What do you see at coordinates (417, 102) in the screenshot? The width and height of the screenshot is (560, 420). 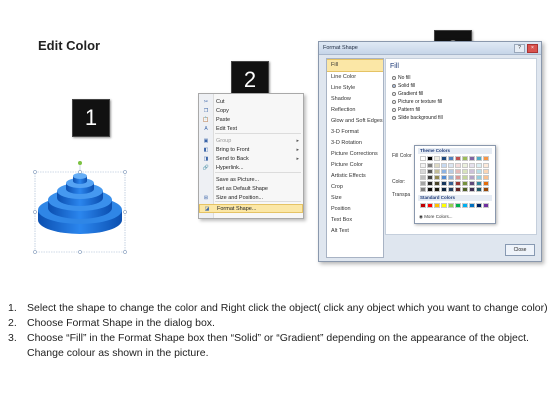 I see `fill-option-radio: Picture or texture fill` at bounding box center [417, 102].